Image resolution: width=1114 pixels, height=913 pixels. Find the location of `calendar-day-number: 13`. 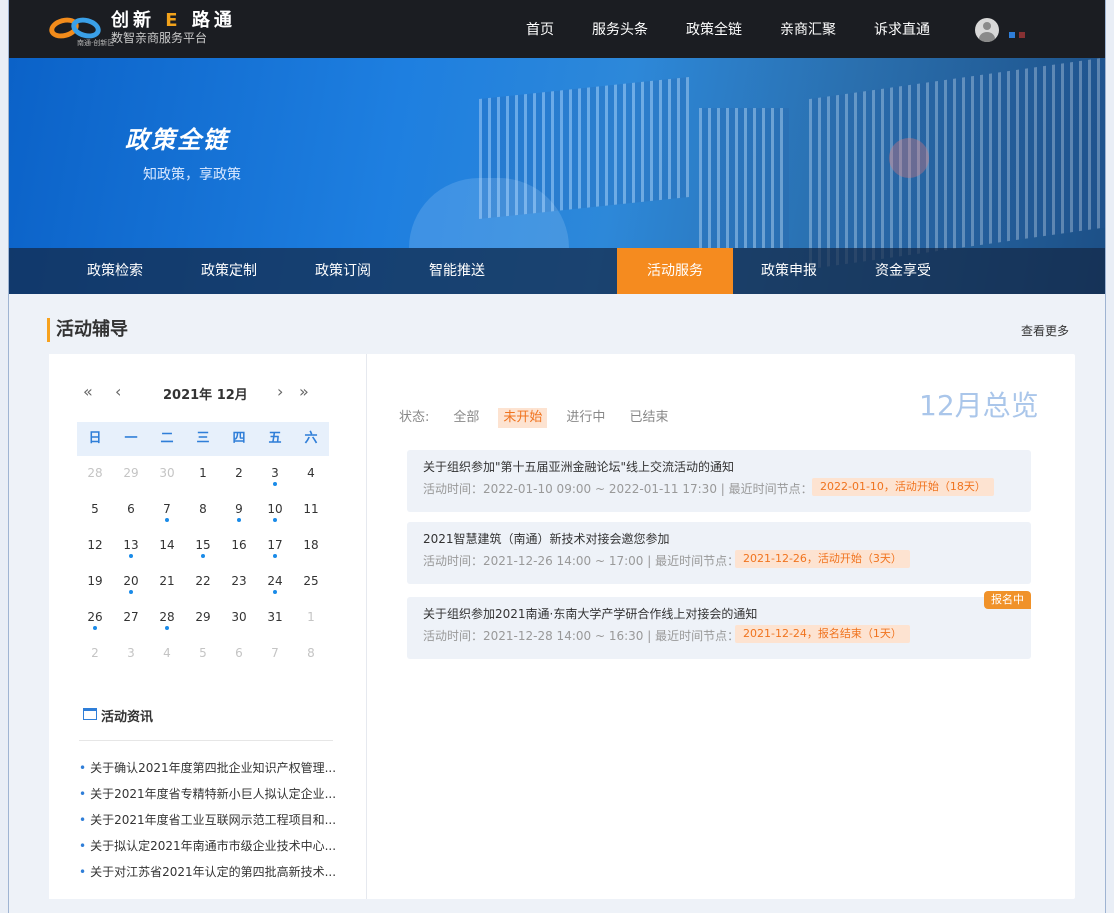

calendar-day-number: 13 is located at coordinates (131, 545).